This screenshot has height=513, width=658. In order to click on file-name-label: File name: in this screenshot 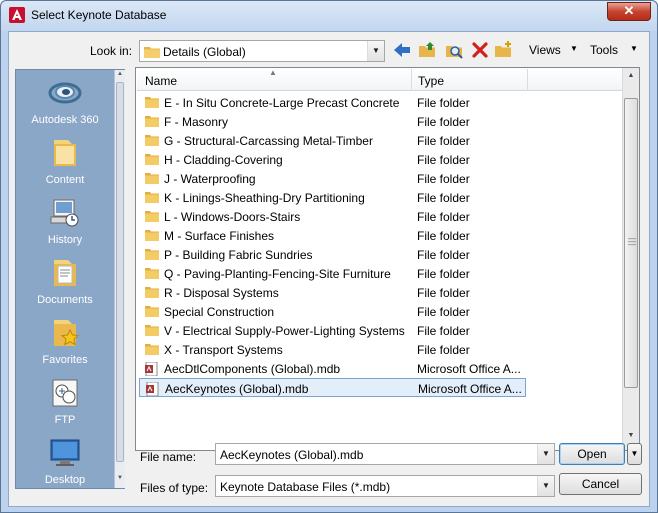, I will do `click(168, 457)`.